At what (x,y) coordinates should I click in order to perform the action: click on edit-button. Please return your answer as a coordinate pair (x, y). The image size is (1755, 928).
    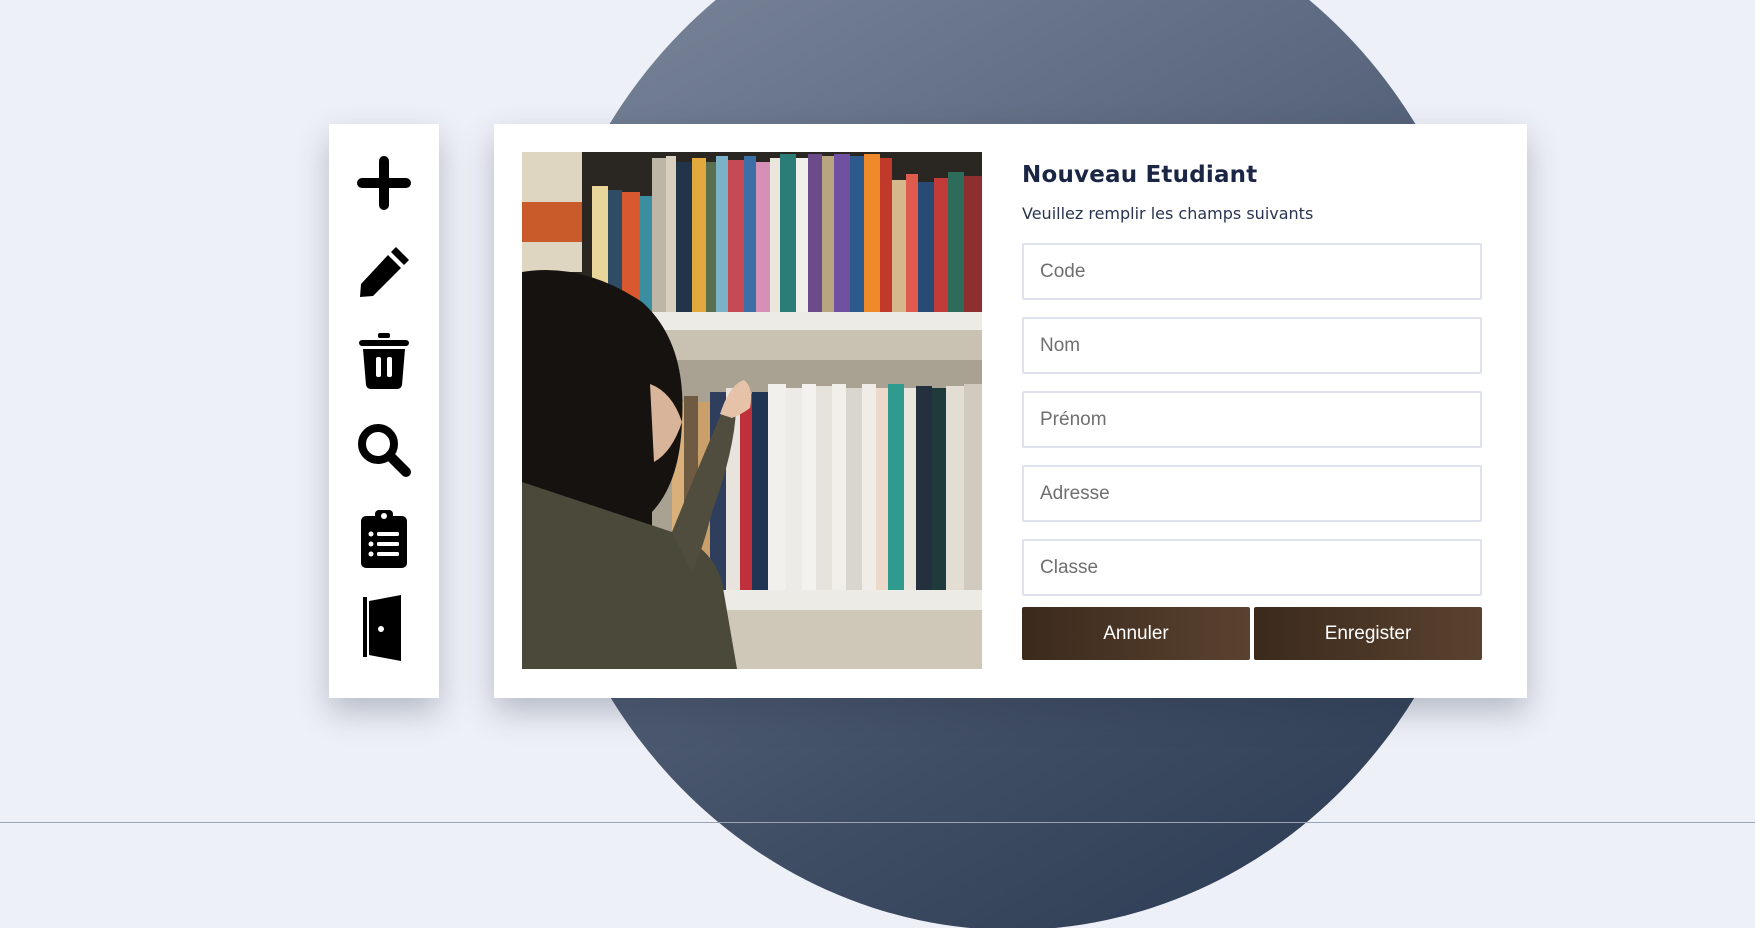
    Looking at the image, I should click on (384, 271).